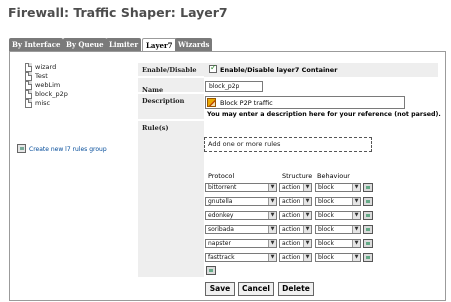  I want to click on protocol-select: edonkey ▼, so click(241, 215).